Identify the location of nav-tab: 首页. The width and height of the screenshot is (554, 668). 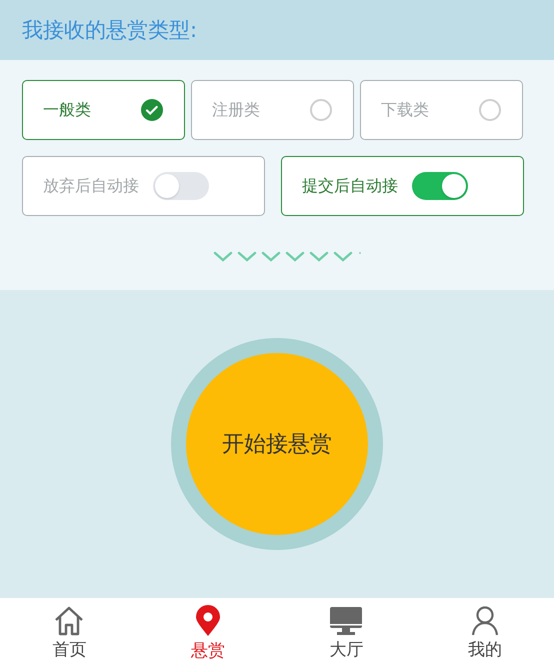
(69, 633).